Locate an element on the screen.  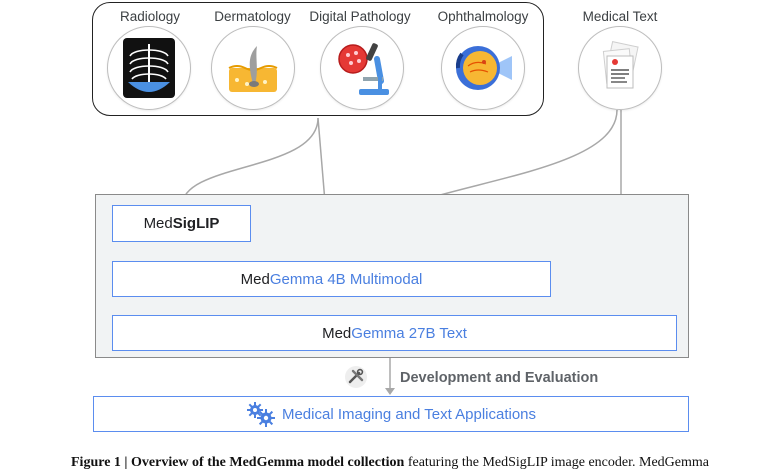
medical-text-circle is located at coordinates (620, 68).